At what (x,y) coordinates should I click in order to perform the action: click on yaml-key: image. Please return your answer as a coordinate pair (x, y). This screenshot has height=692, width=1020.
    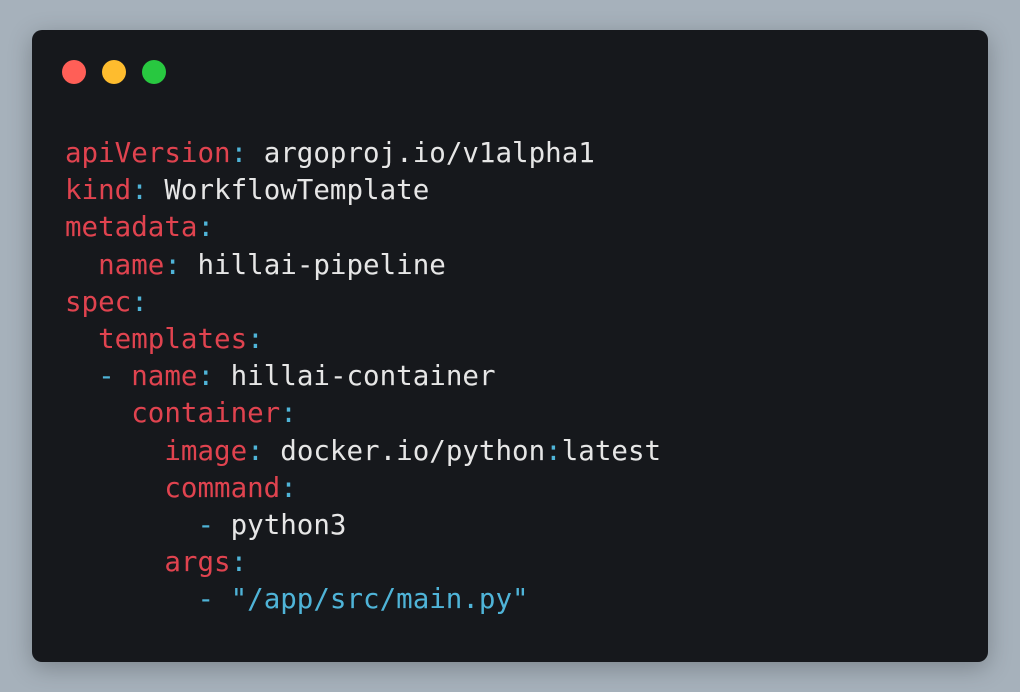
    Looking at the image, I should click on (206, 450).